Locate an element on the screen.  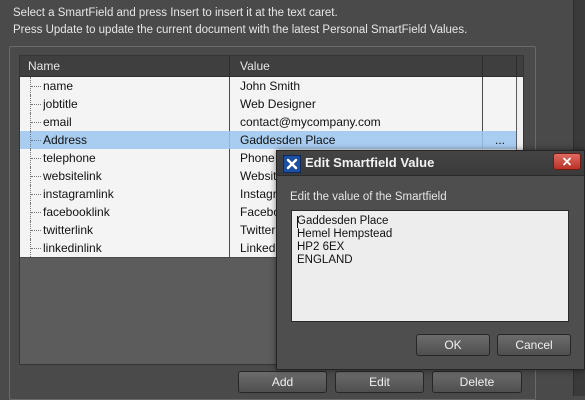
table-row: name John Smith is located at coordinates (268, 86).